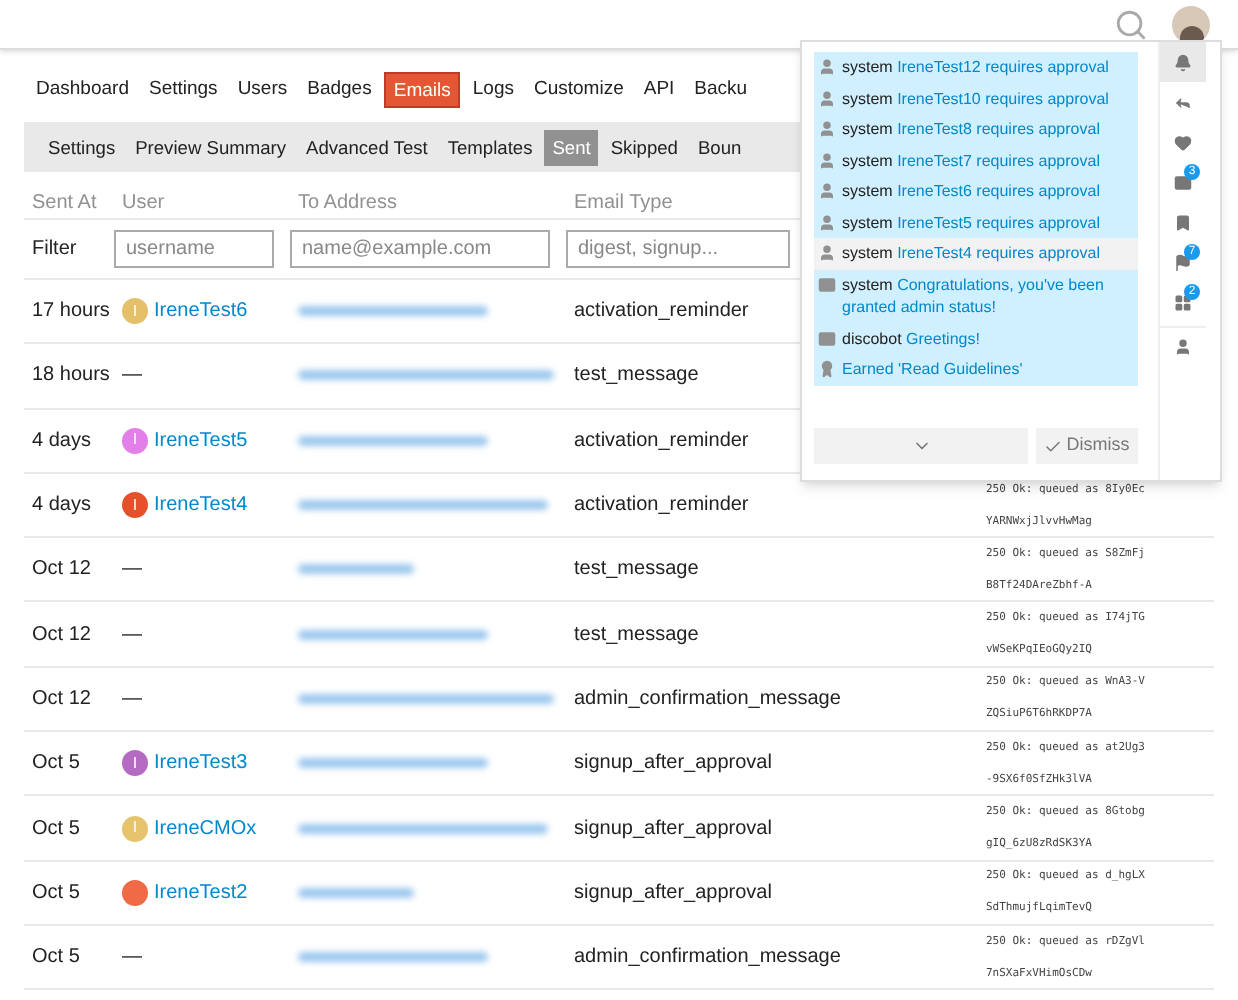 This screenshot has height=1000, width=1238. I want to click on user-link: IreneTest4, so click(201, 505).